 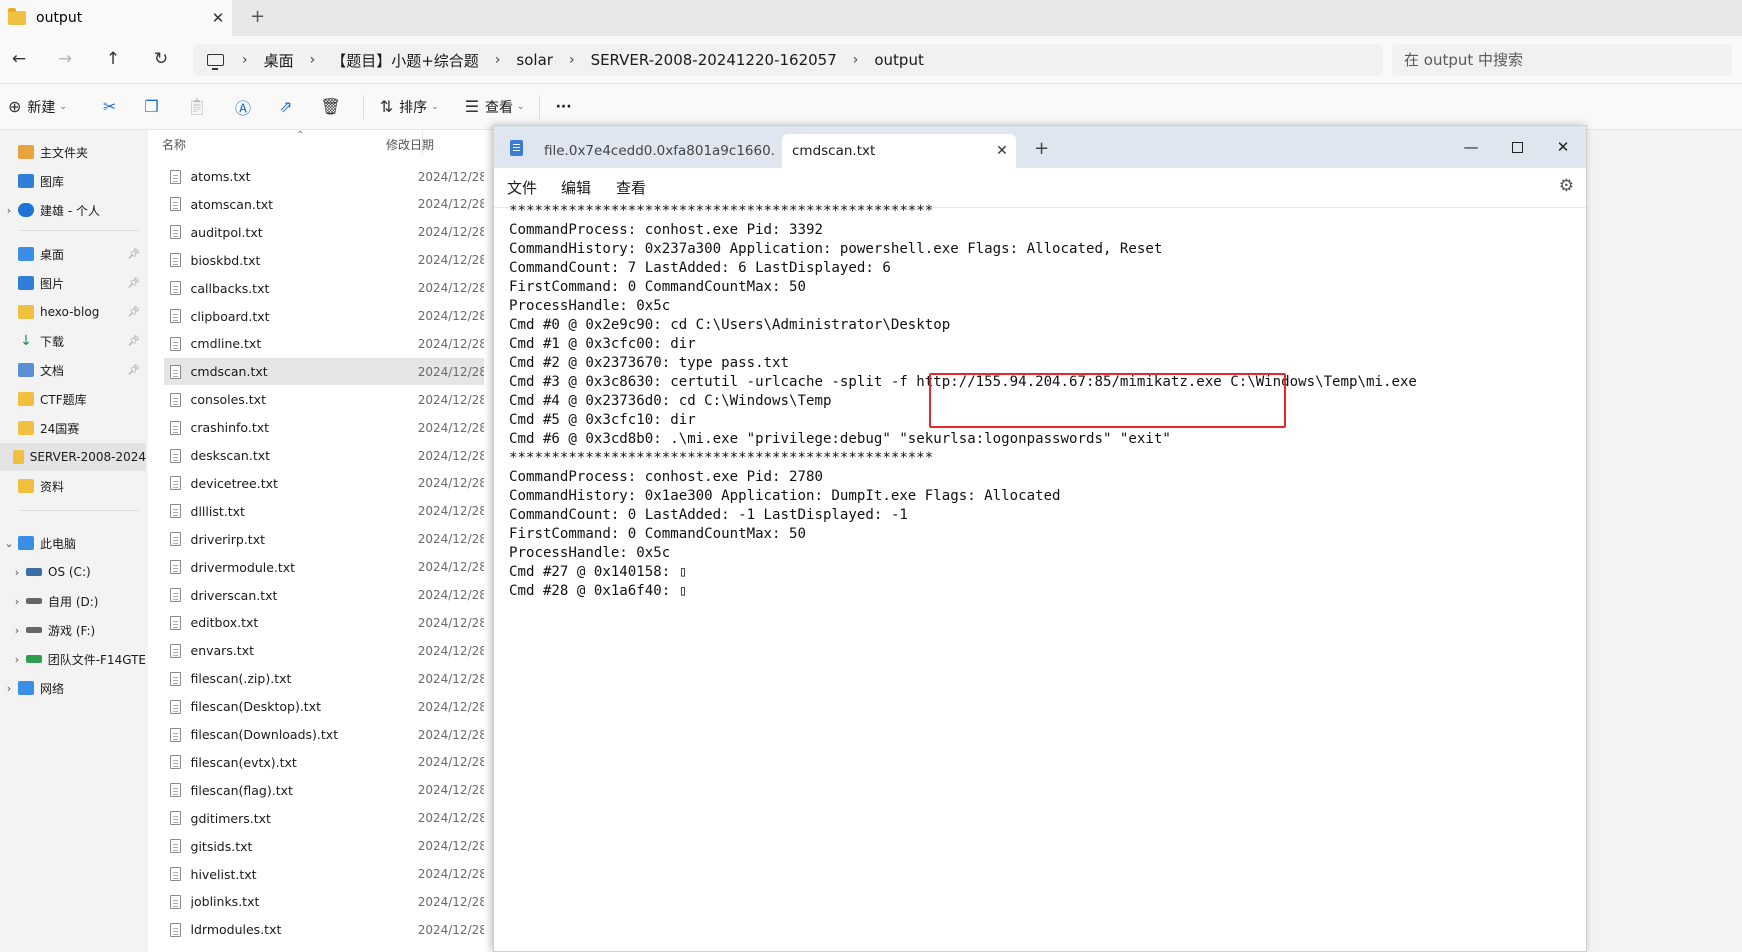 I want to click on sidebar-item-network: › 网络, so click(x=73, y=688).